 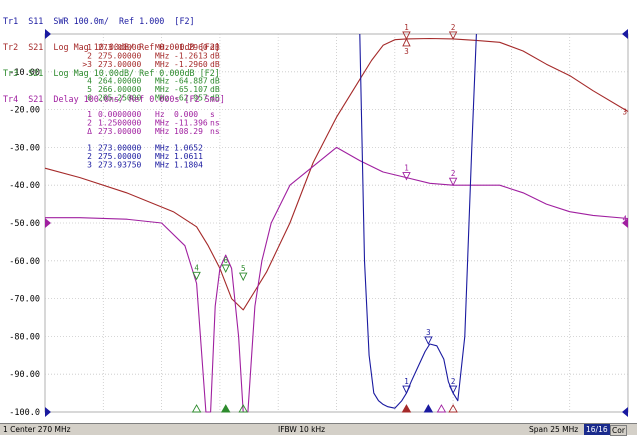 What do you see at coordinates (24, 148) in the screenshot?
I see `y-tick-label: -30.00` at bounding box center [24, 148].